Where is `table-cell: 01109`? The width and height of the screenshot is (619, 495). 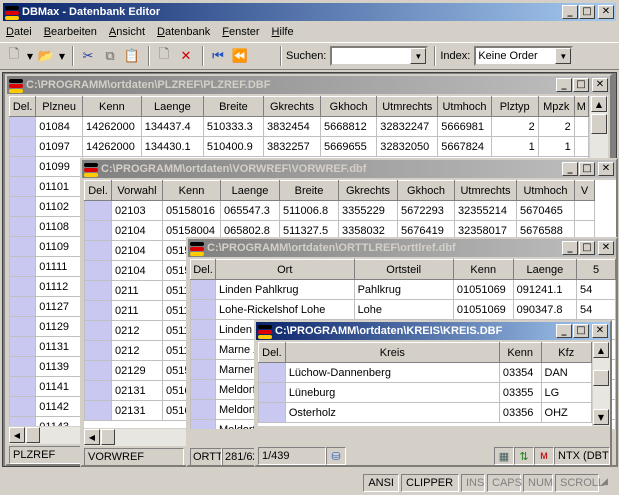 table-cell: 01109 is located at coordinates (59, 246).